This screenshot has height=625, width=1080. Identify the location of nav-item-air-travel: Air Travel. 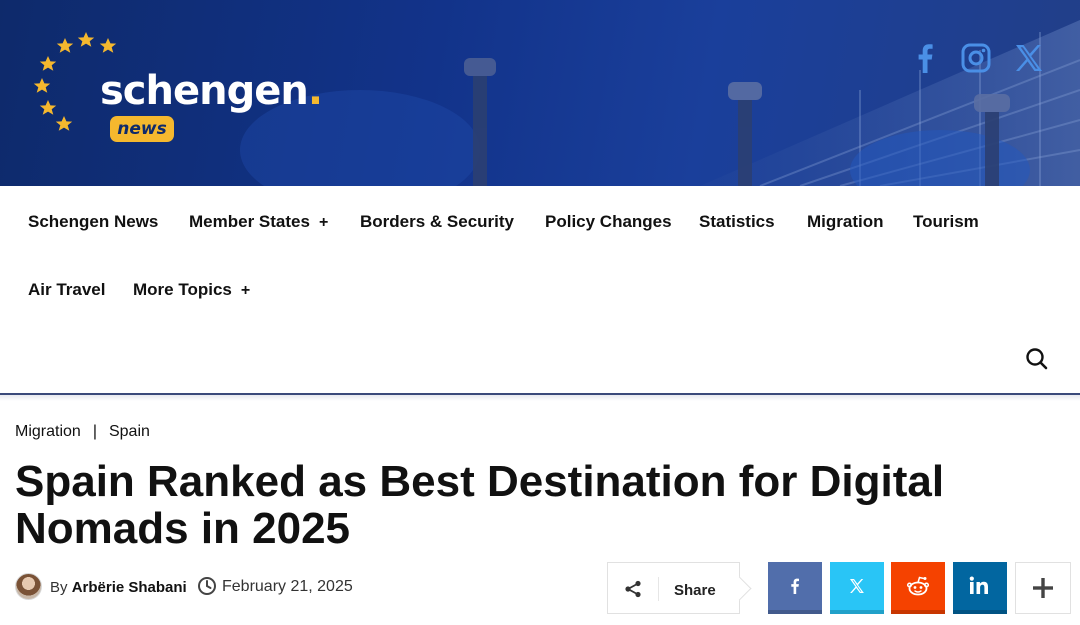
(67, 290).